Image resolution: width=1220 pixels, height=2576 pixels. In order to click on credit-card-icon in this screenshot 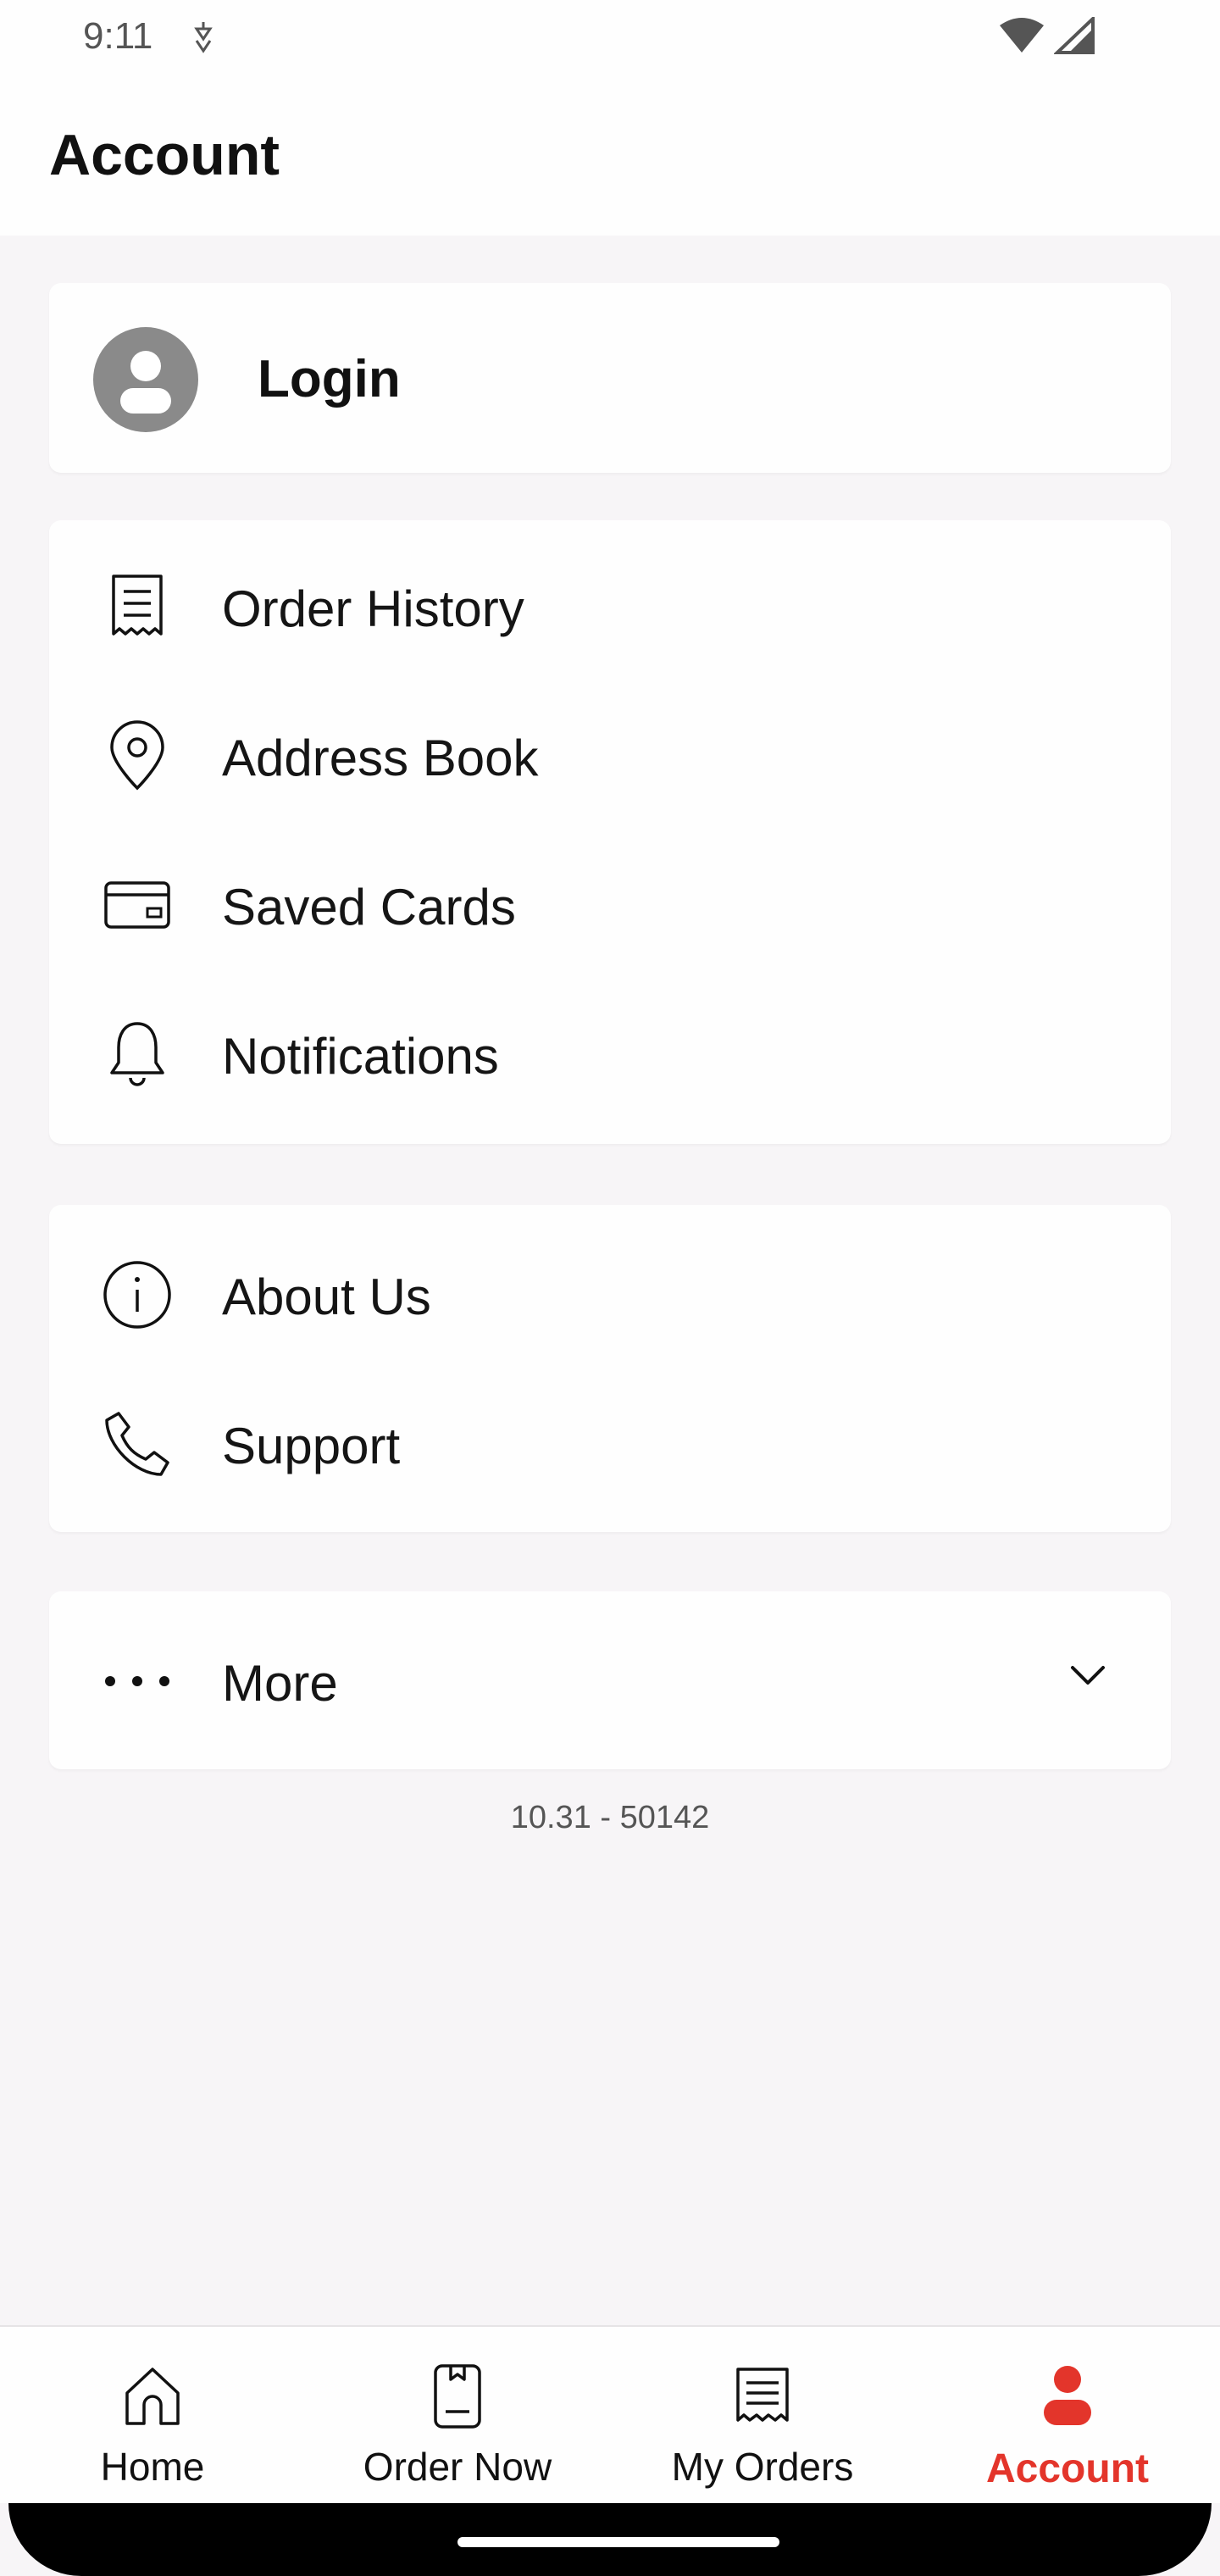, I will do `click(137, 905)`.